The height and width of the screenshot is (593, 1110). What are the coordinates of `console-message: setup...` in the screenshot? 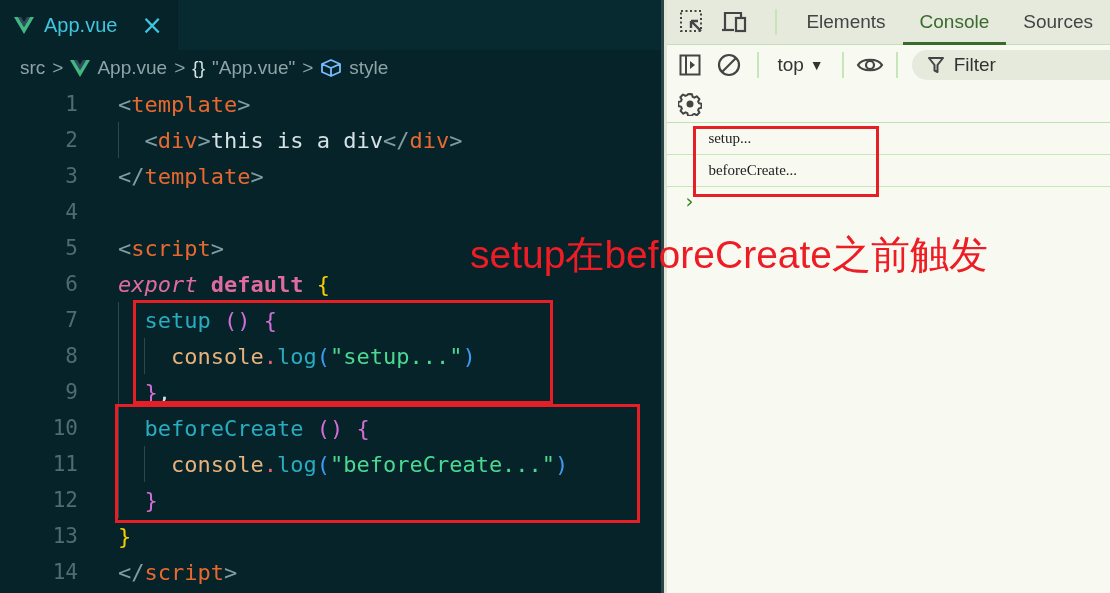 It's located at (730, 138).